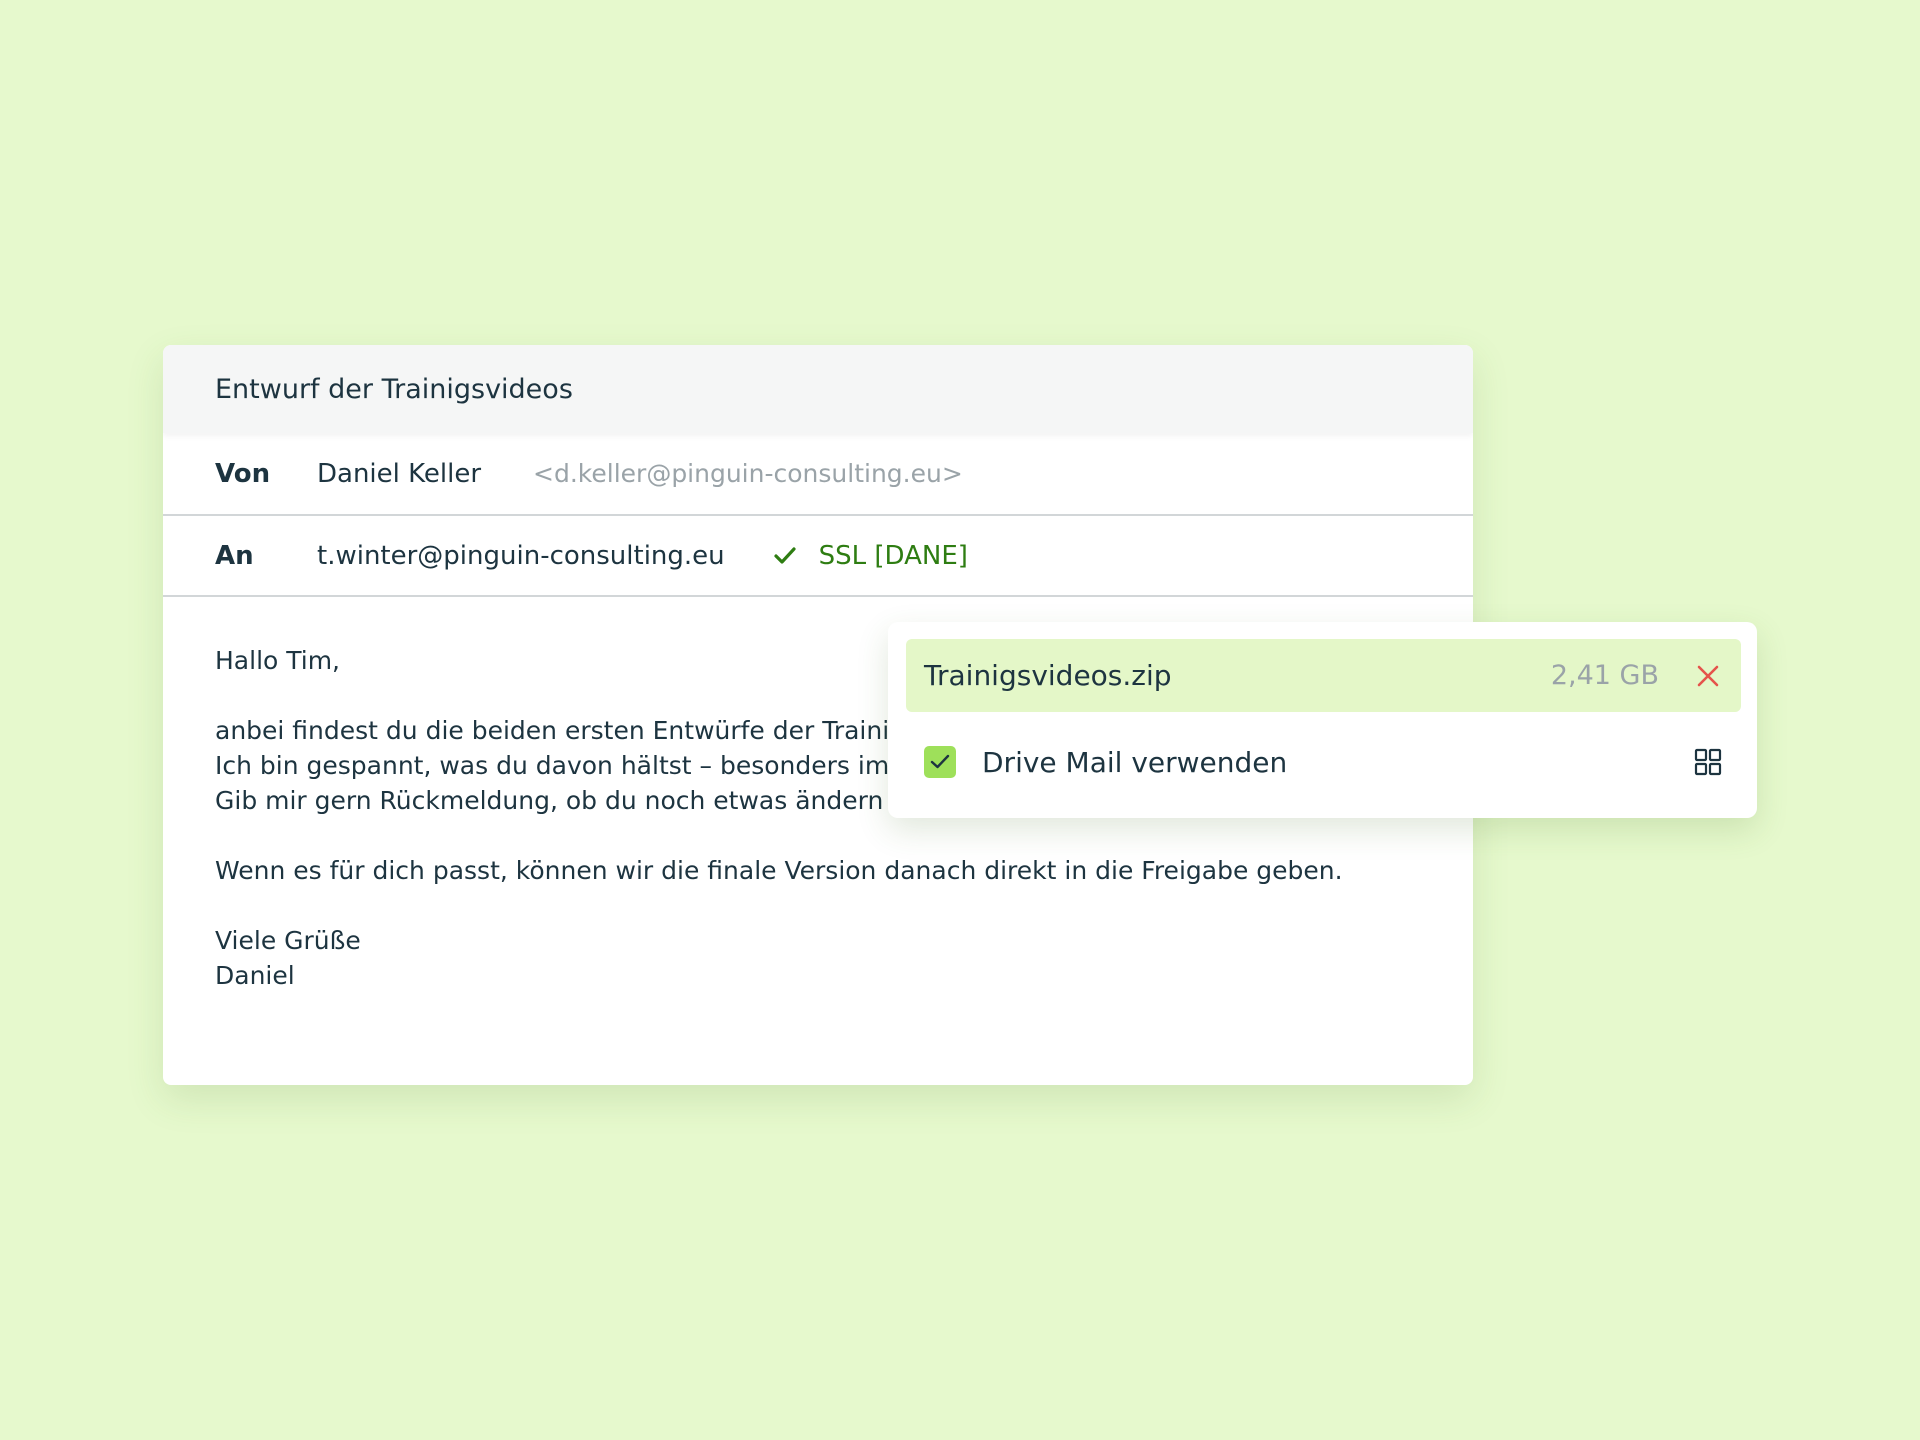 The image size is (1920, 1440). Describe the element at coordinates (1337, 762) in the screenshot. I see `drive-mail-label: Drive Mail verwenden` at that location.